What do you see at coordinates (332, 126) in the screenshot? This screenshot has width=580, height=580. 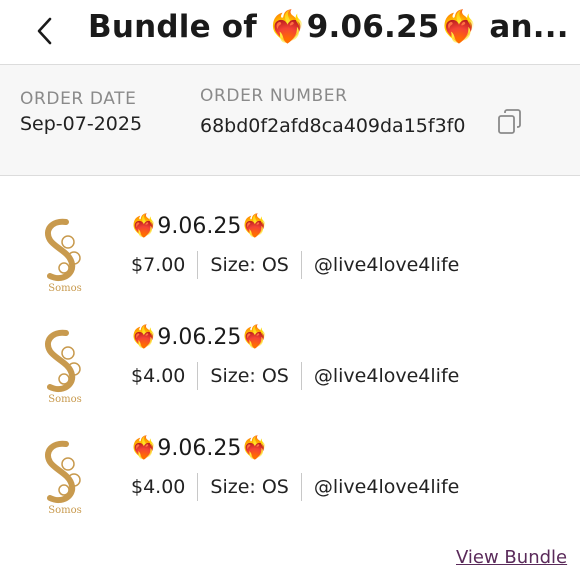 I see `order-number-value: 68bd0f2afd8ca409da15f3f0` at bounding box center [332, 126].